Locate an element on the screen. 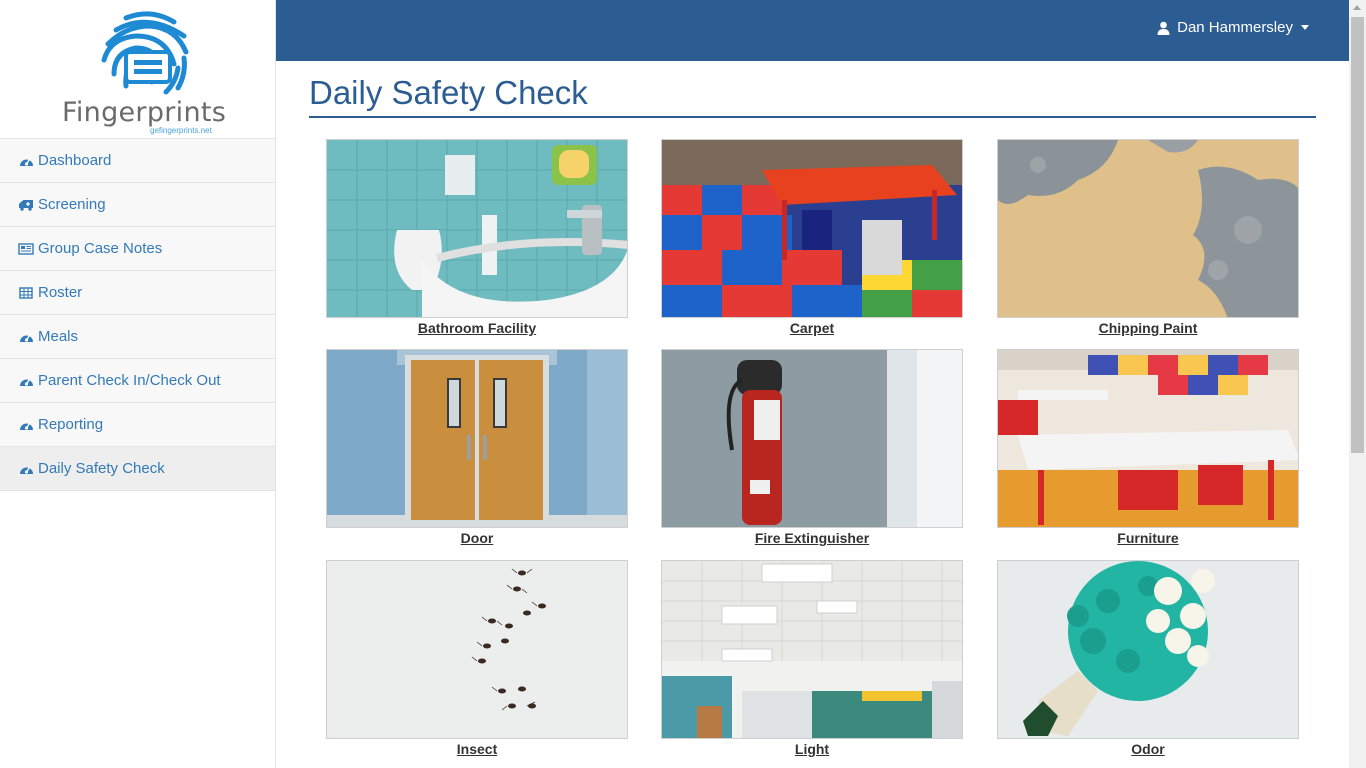  sidebar-item-reporting: Reporting is located at coordinates (137, 425).